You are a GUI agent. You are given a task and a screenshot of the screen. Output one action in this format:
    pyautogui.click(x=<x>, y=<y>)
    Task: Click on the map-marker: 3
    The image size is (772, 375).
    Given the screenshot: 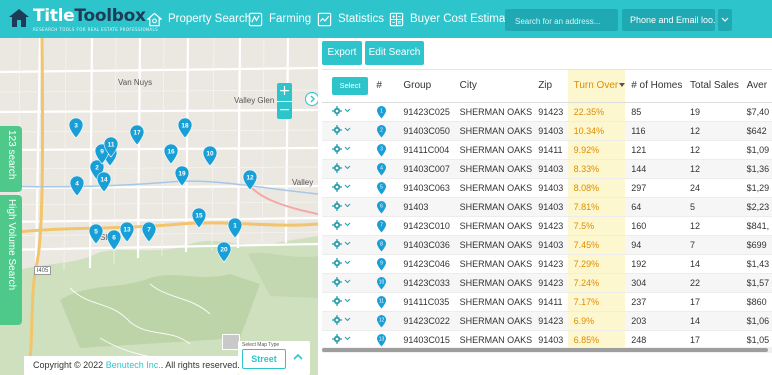 What is the action you would take?
    pyautogui.click(x=76, y=128)
    